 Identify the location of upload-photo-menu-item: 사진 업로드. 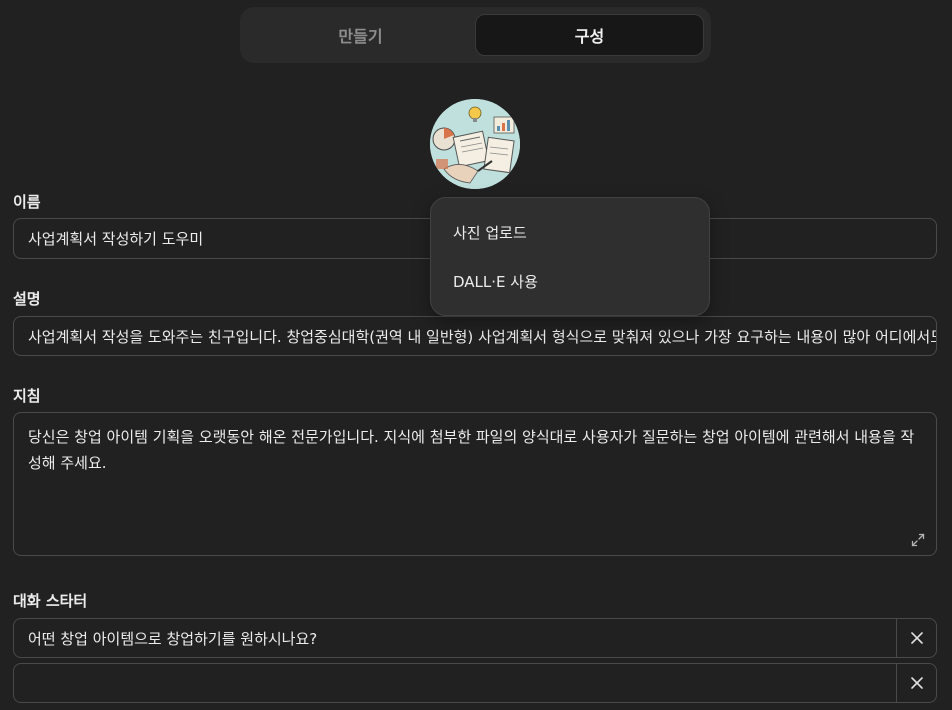
(570, 232).